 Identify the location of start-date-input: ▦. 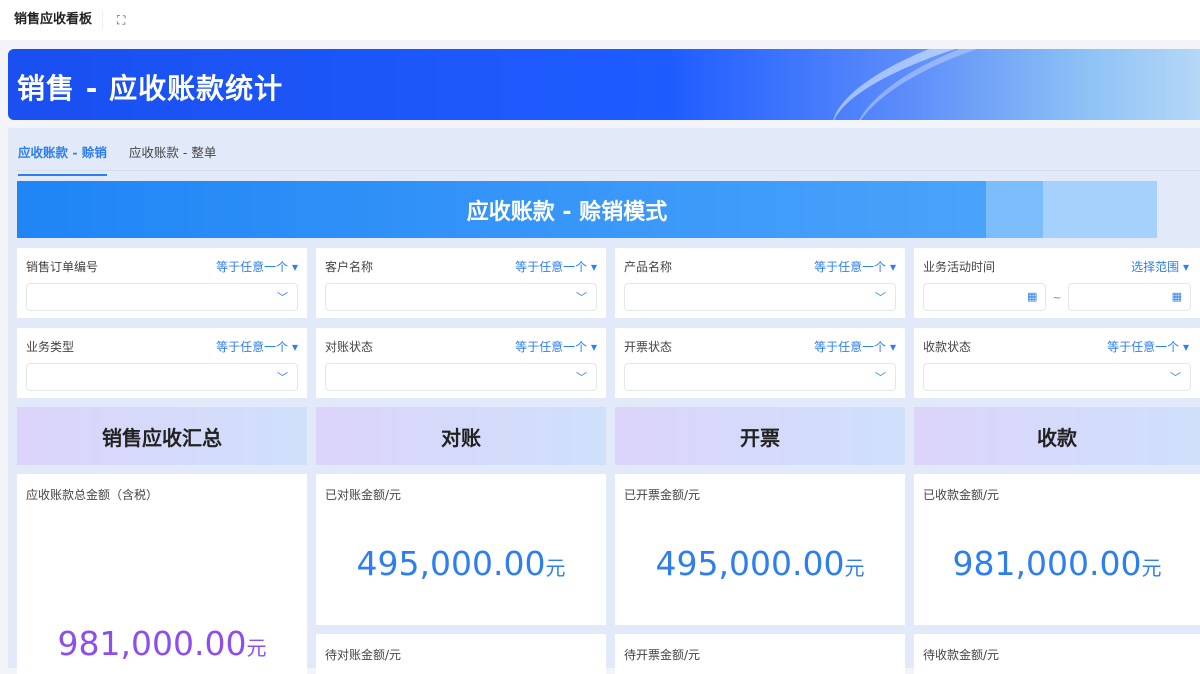
(985, 297).